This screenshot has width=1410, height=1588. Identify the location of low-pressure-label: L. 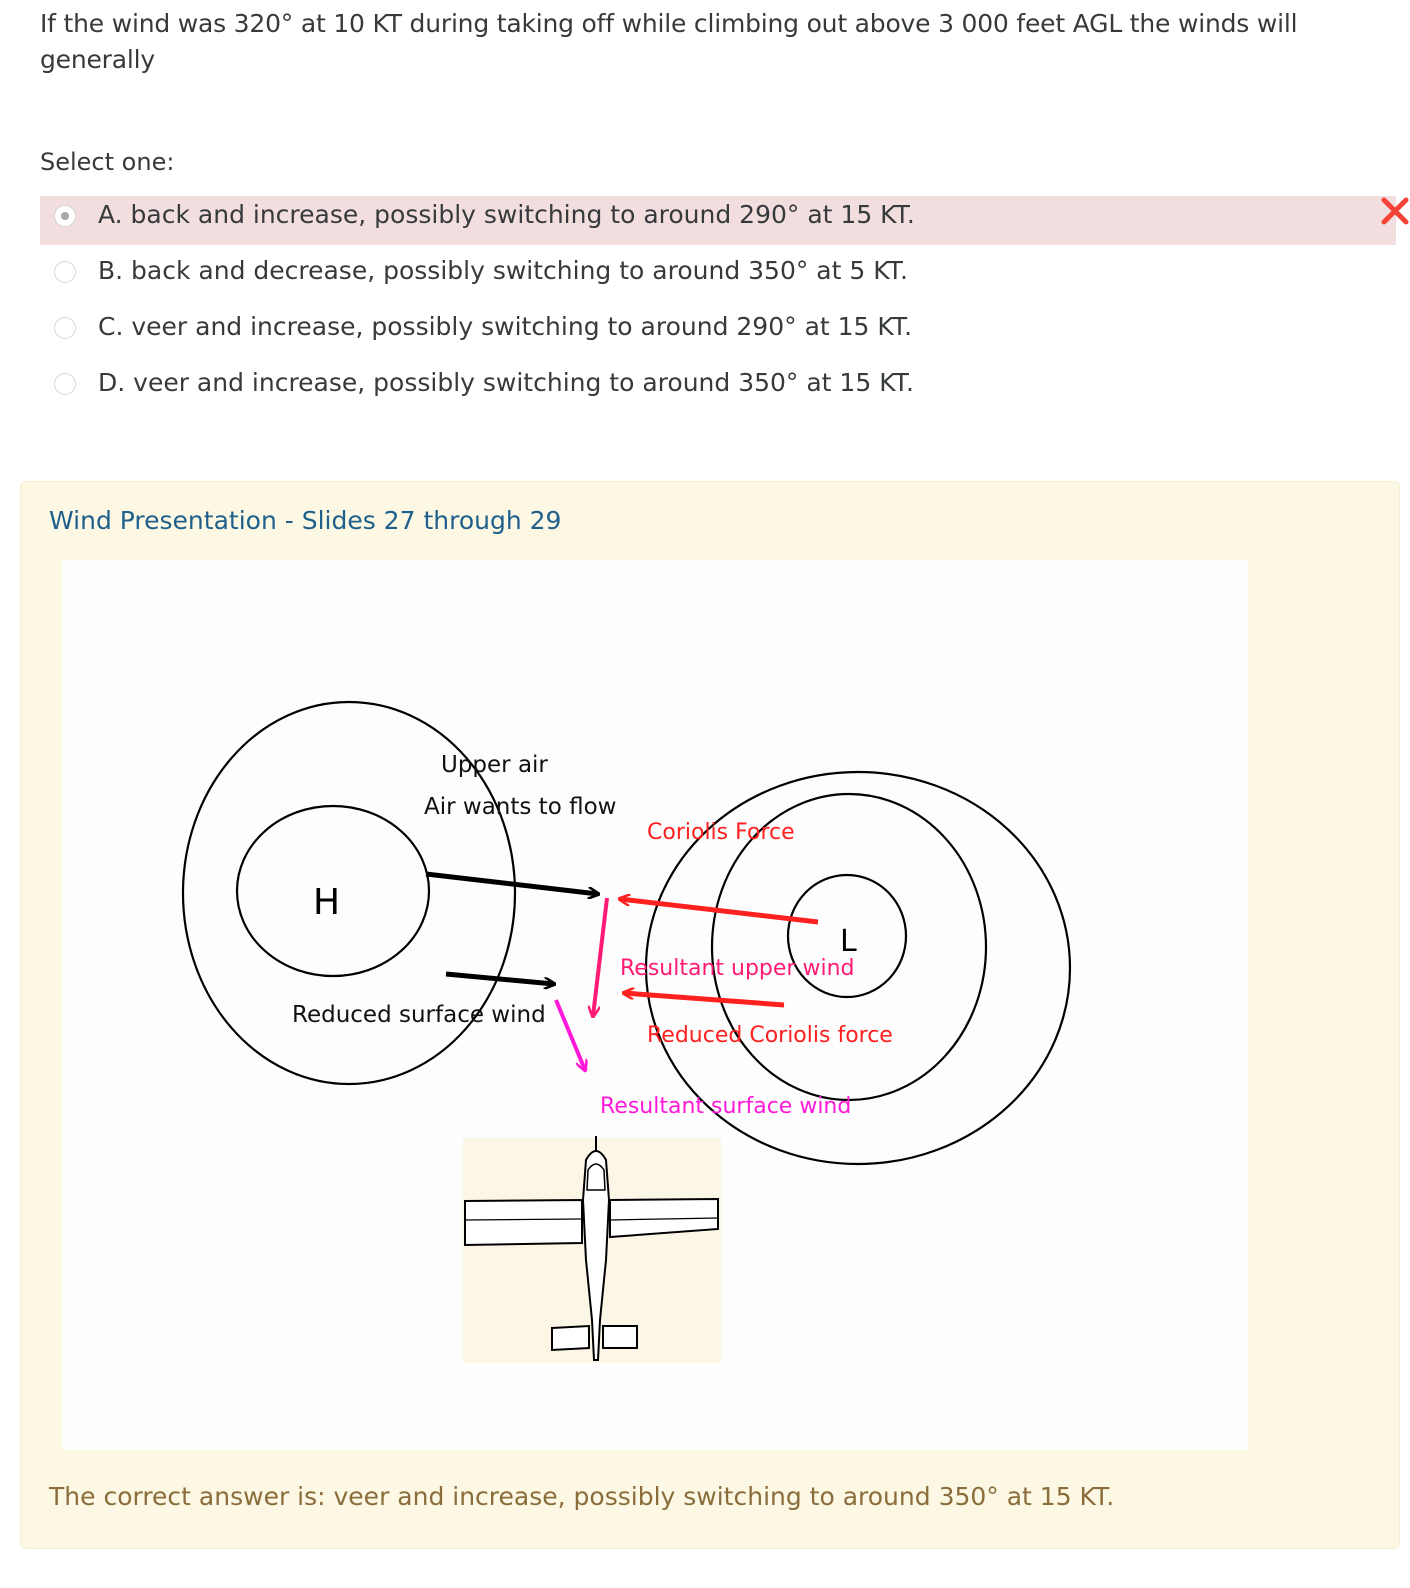
(848, 941).